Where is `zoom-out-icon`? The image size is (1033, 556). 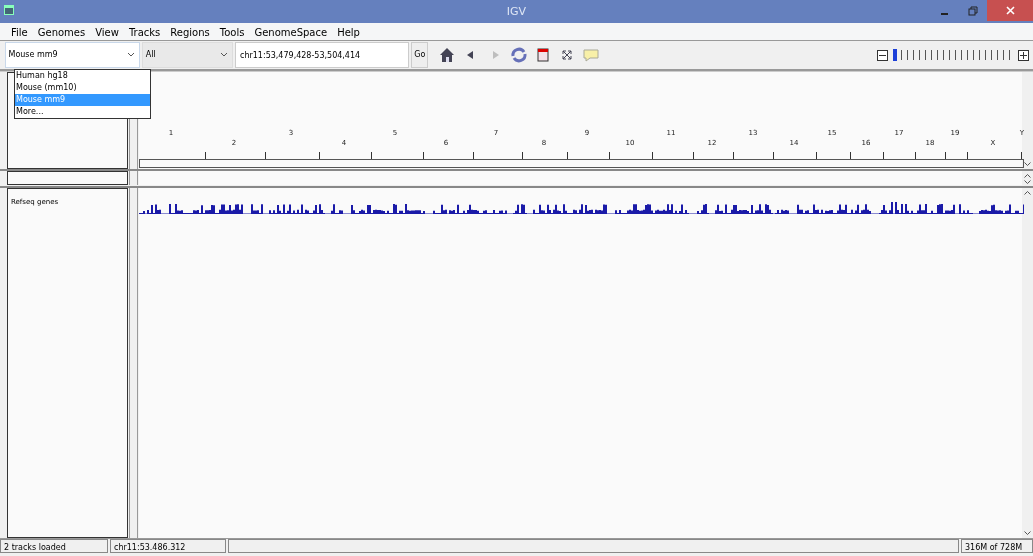 zoom-out-icon is located at coordinates (882, 55).